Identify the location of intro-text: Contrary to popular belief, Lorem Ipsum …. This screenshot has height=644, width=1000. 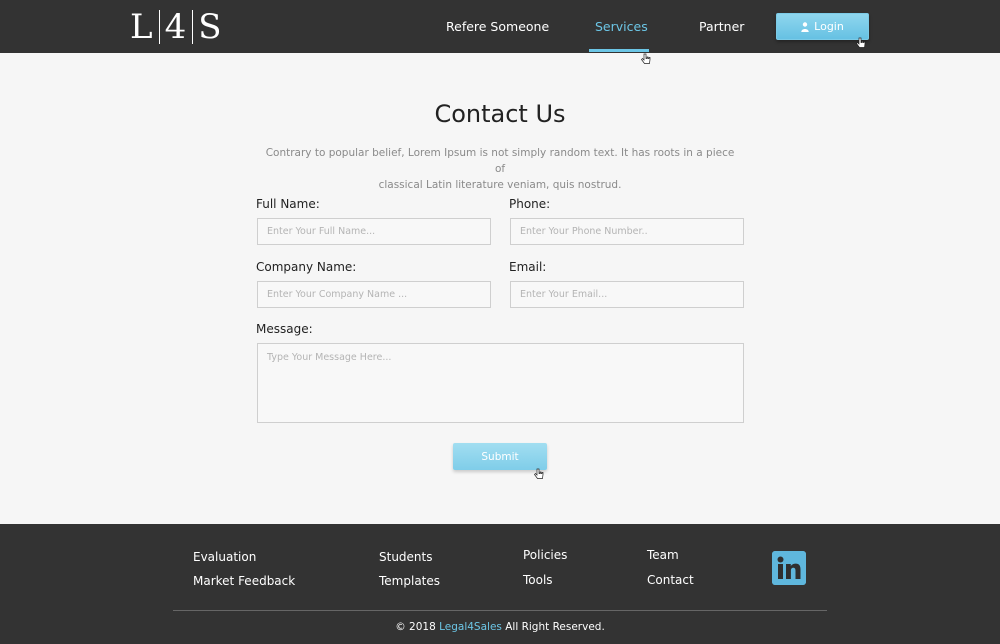
(500, 169).